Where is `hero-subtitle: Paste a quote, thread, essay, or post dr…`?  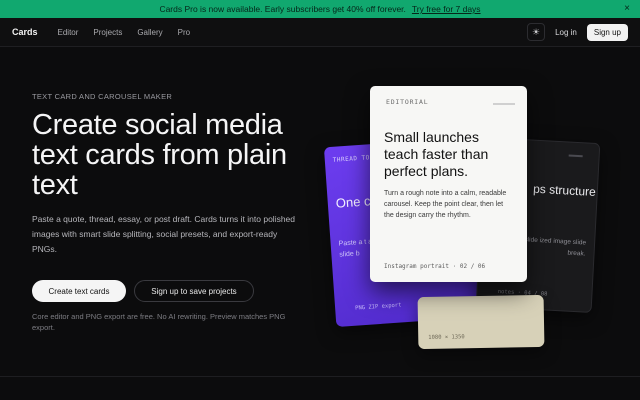
hero-subtitle: Paste a quote, thread, essay, or post dr… is located at coordinates (164, 234).